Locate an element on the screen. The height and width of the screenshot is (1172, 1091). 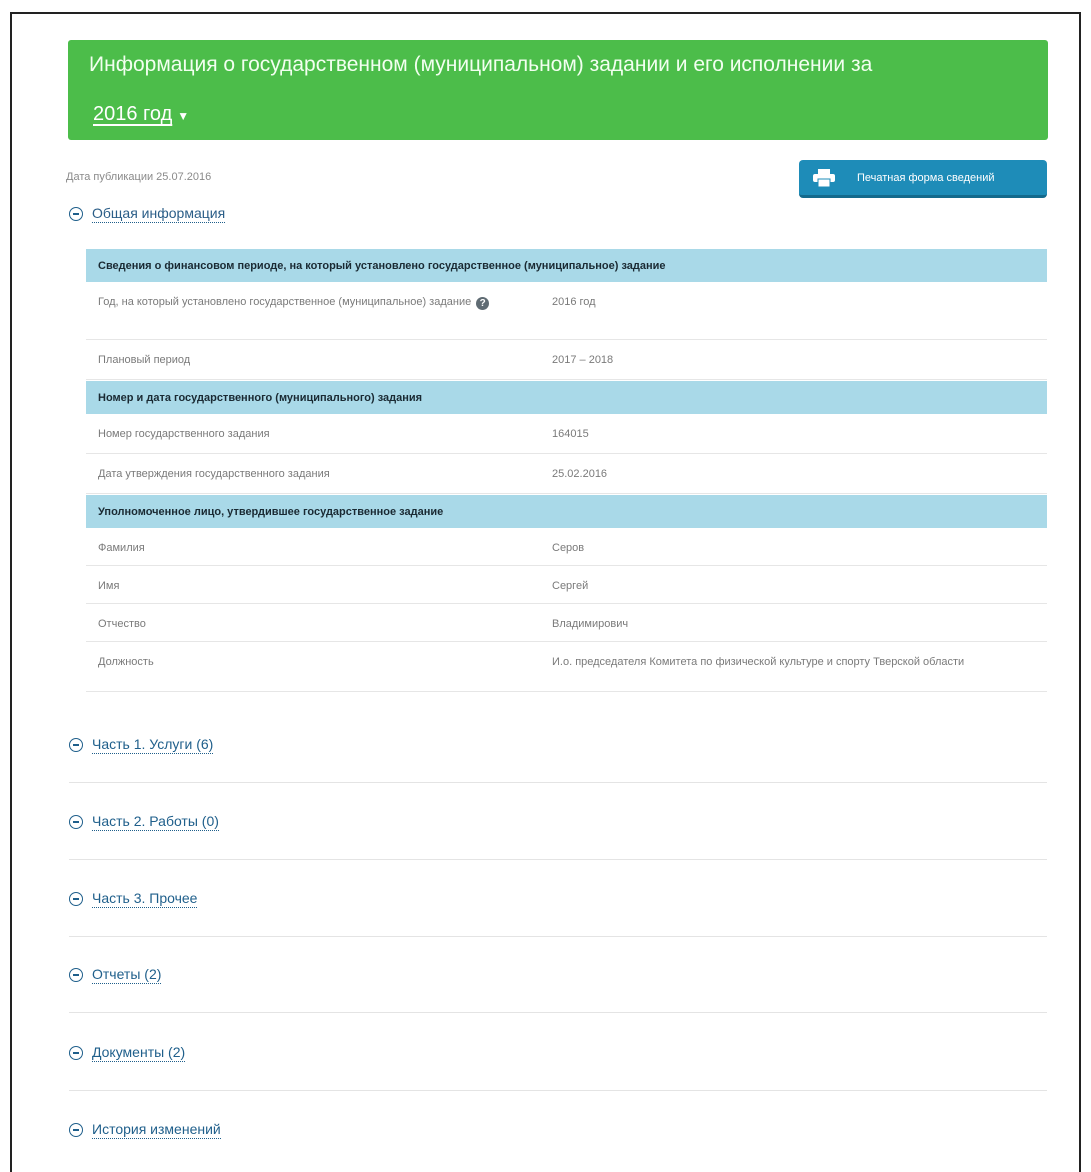
row-key: Номер государственного задания is located at coordinates (184, 434).